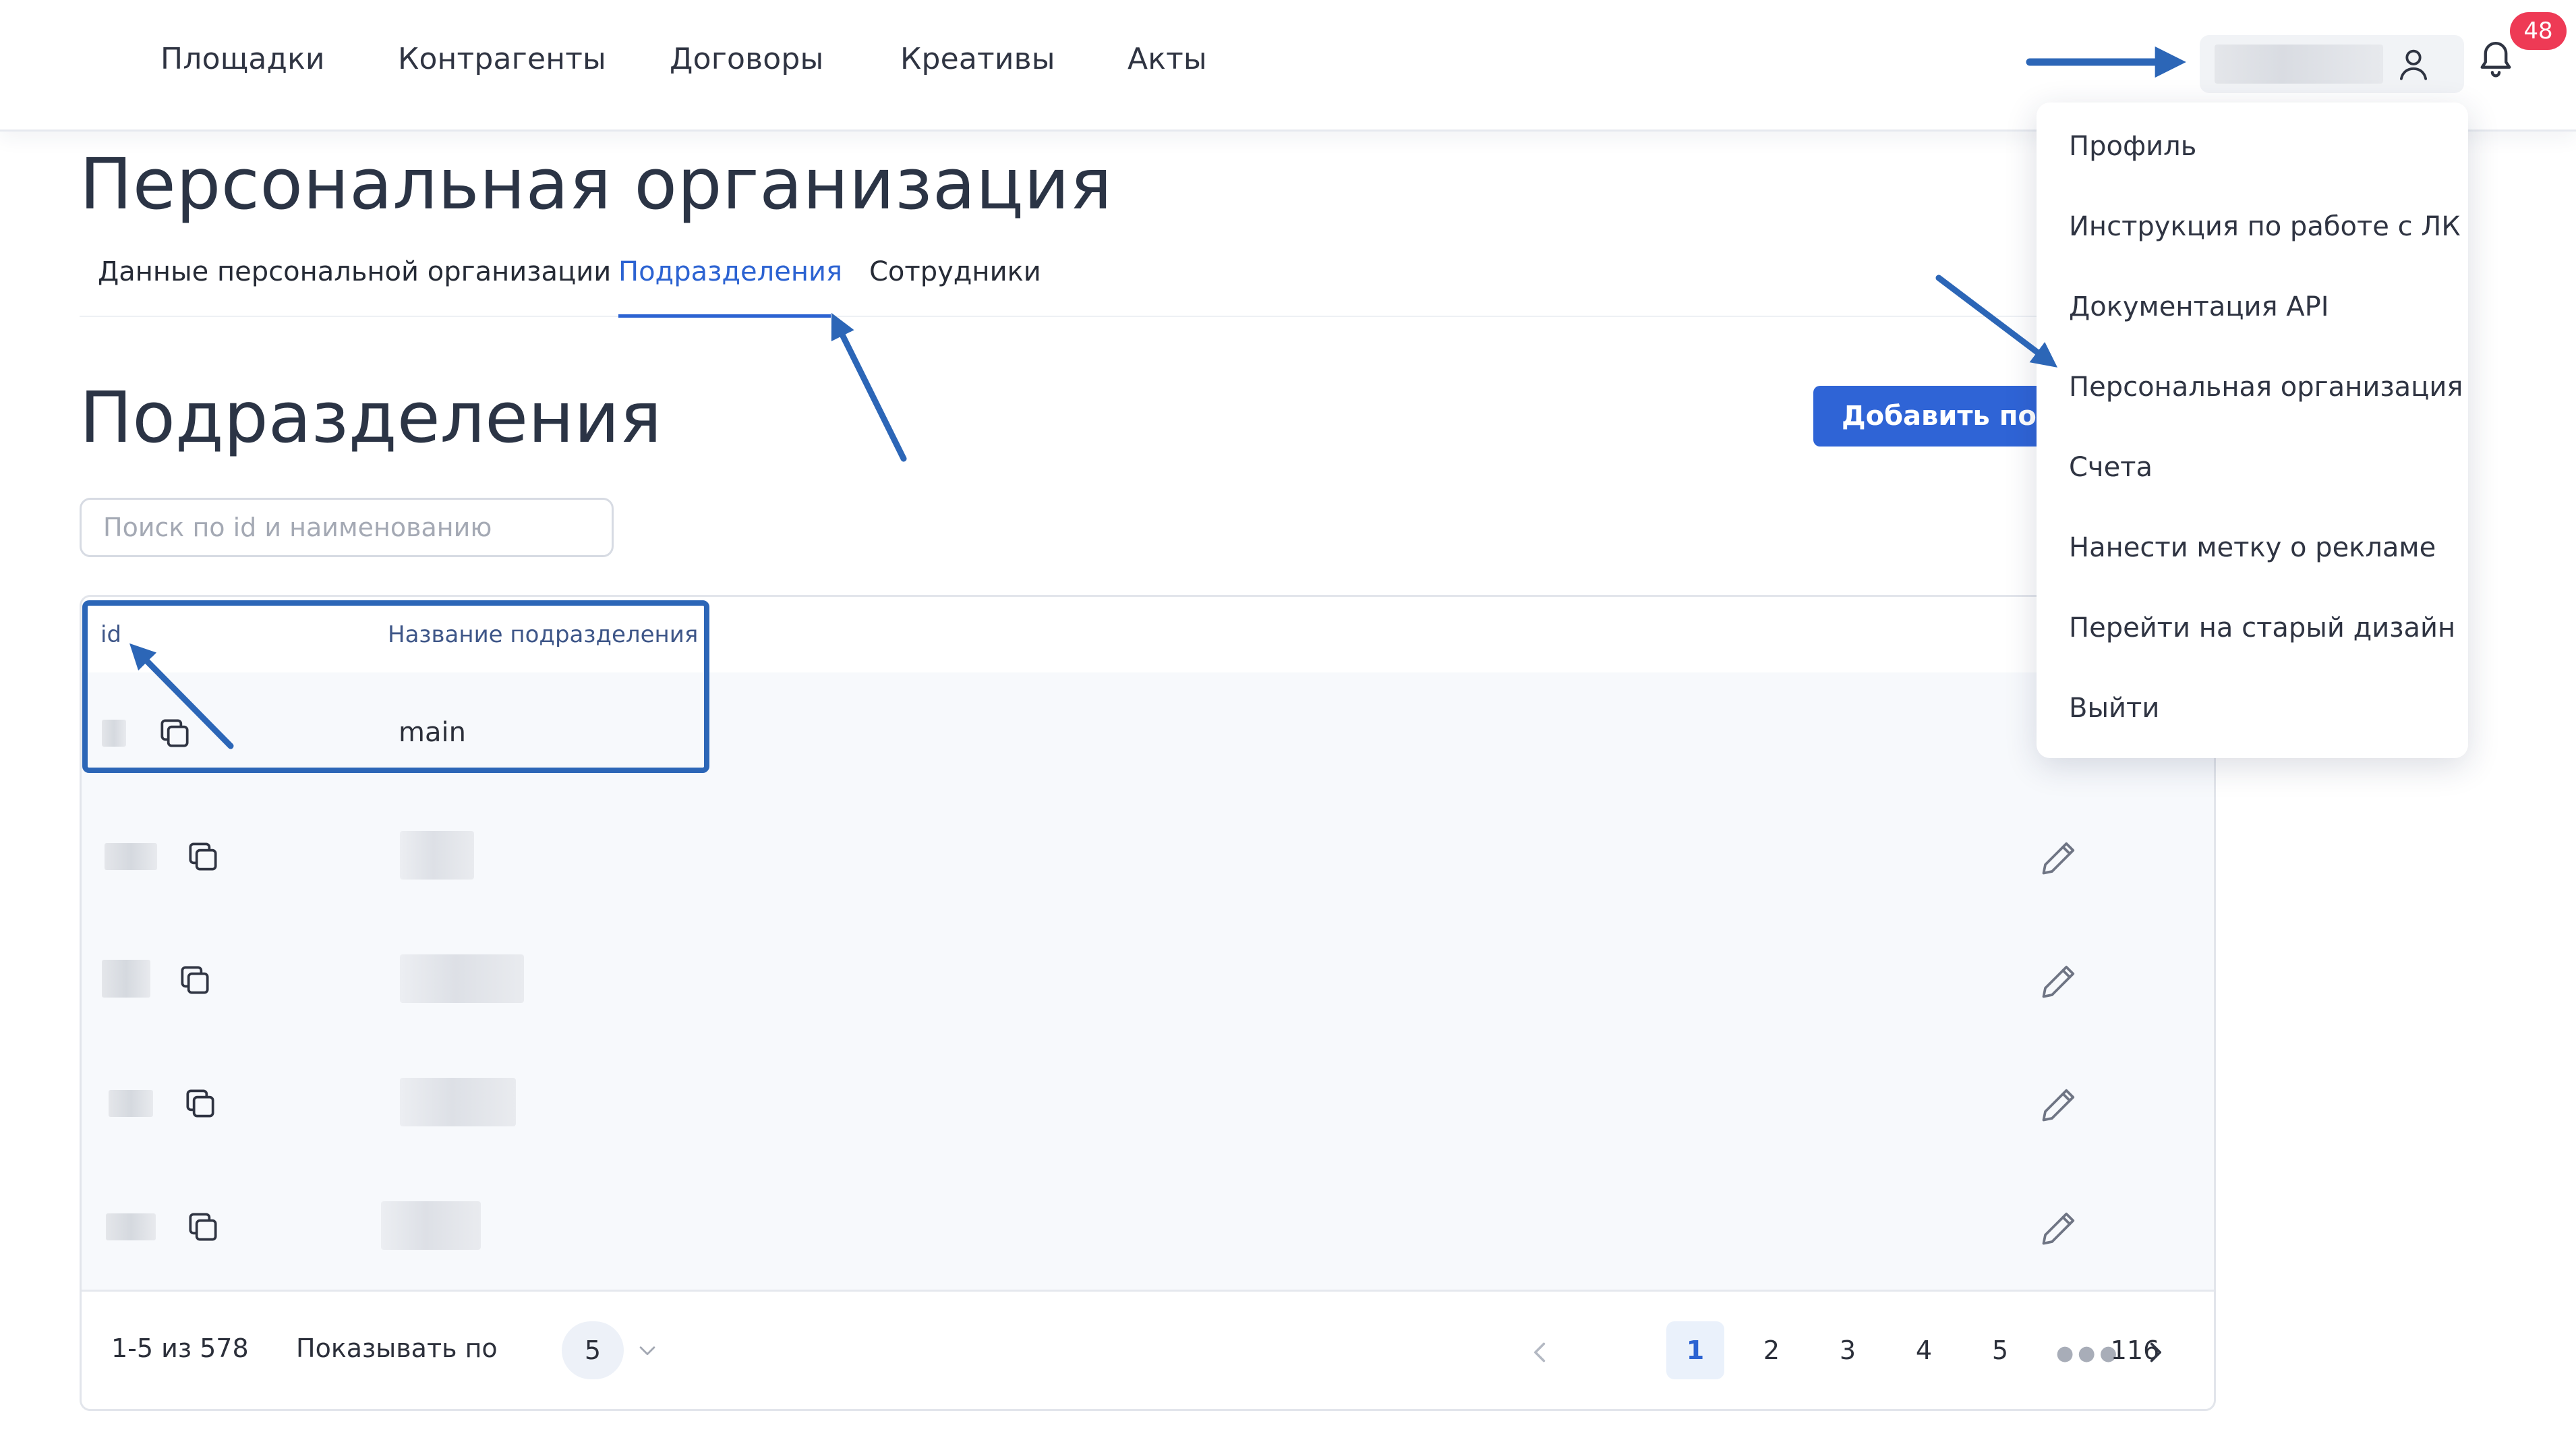  What do you see at coordinates (396, 686) in the screenshot?
I see `annotation-highlight-box` at bounding box center [396, 686].